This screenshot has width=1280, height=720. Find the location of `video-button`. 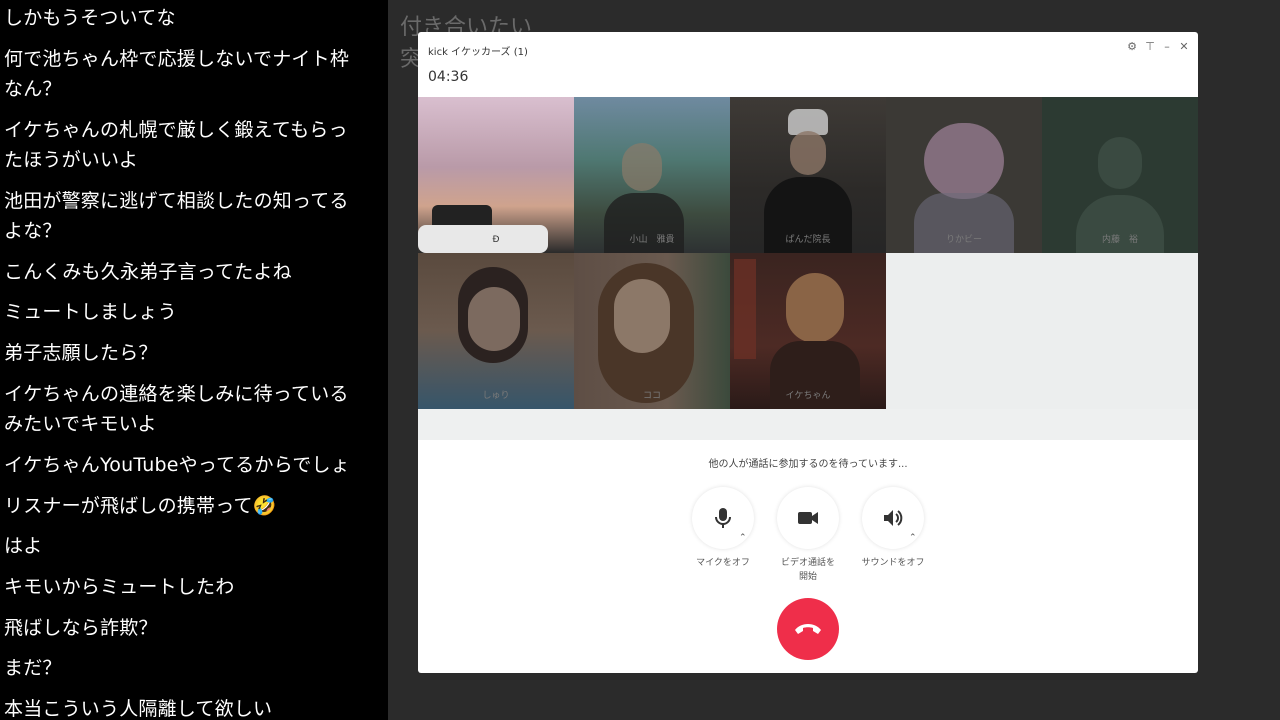

video-button is located at coordinates (808, 518).